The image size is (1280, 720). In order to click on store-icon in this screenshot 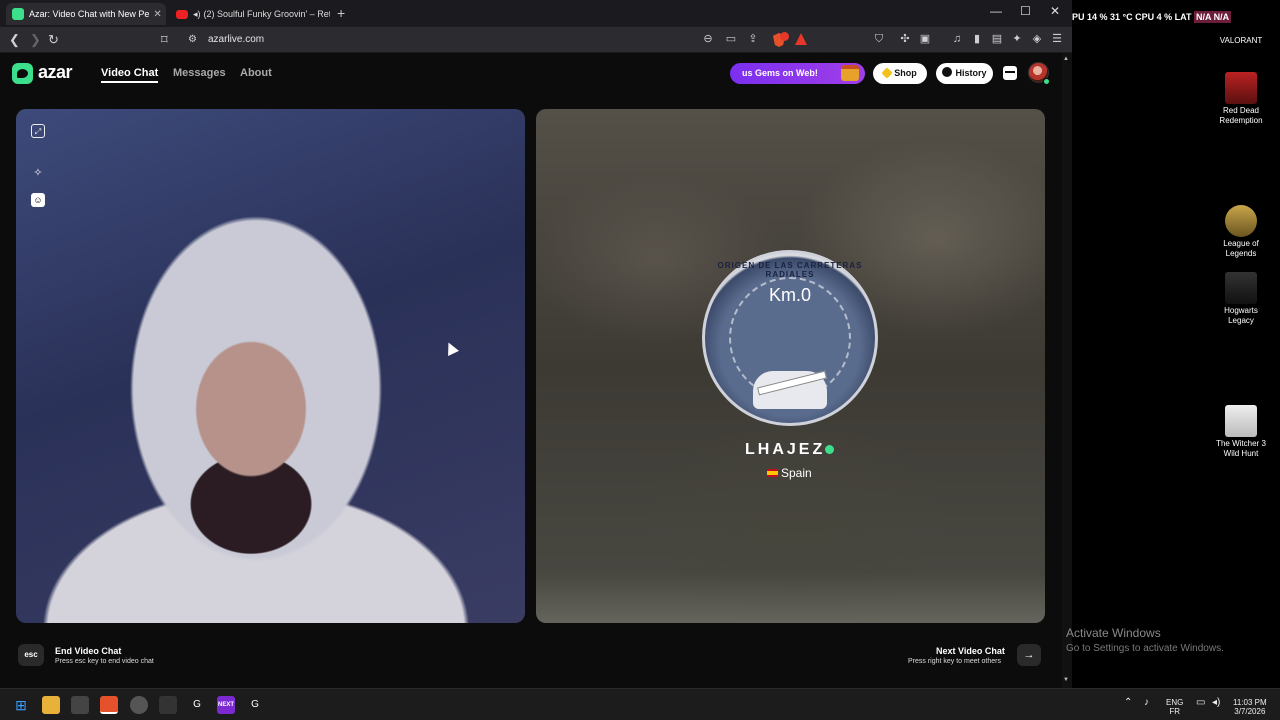, I will do `click(80, 705)`.